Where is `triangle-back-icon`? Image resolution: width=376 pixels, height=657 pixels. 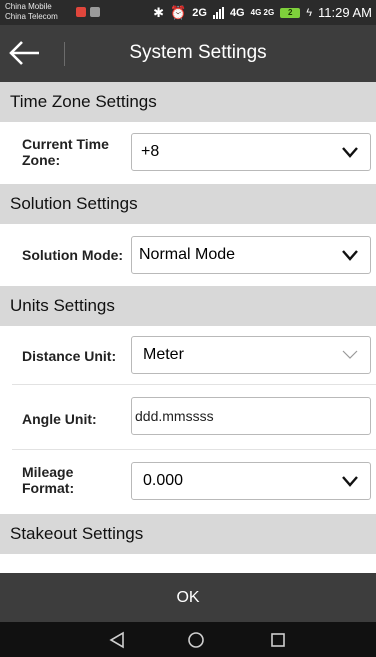 triangle-back-icon is located at coordinates (117, 640).